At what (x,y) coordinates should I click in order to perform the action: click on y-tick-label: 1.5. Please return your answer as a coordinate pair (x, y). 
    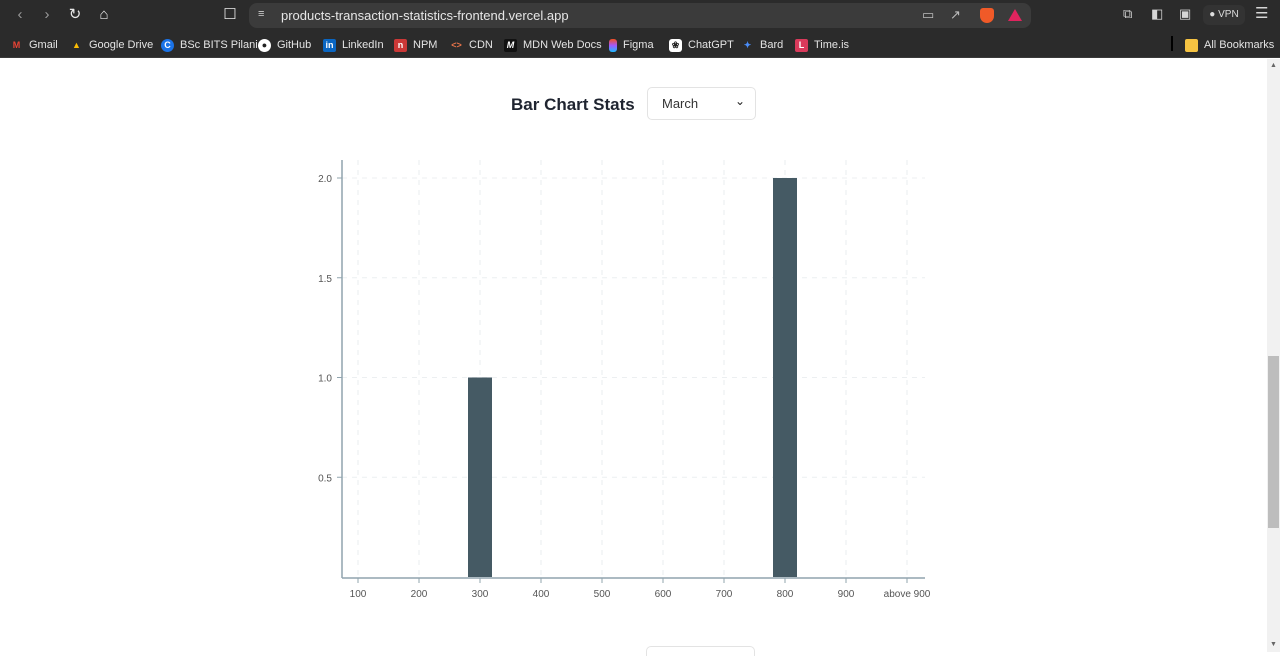
    Looking at the image, I should click on (325, 279).